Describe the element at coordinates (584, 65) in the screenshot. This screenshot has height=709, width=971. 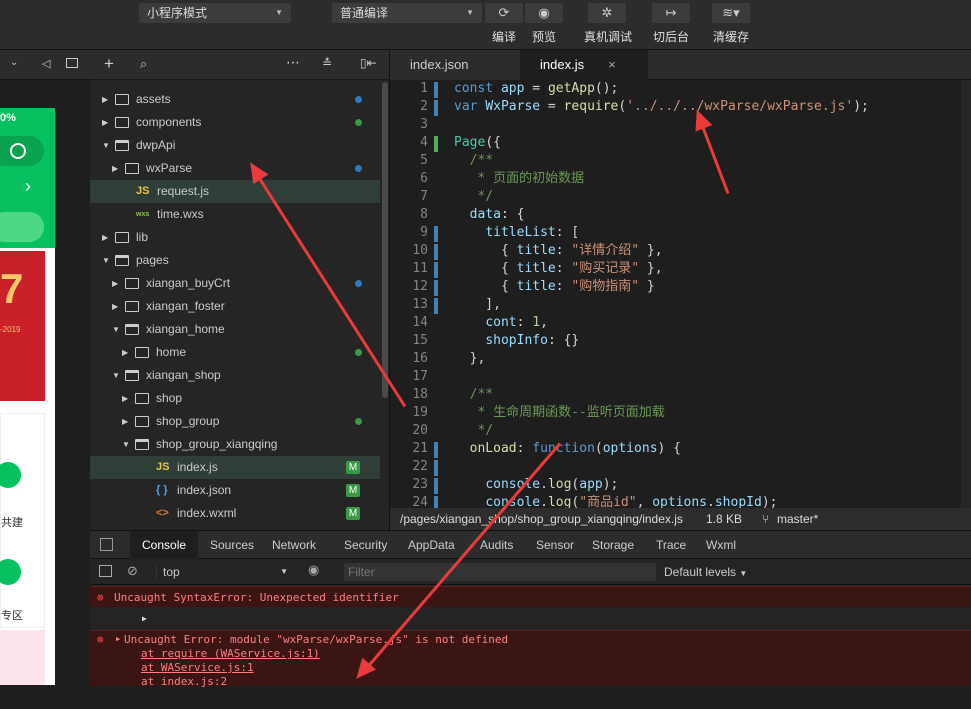
I see `tab-index-js: index.js ×` at that location.